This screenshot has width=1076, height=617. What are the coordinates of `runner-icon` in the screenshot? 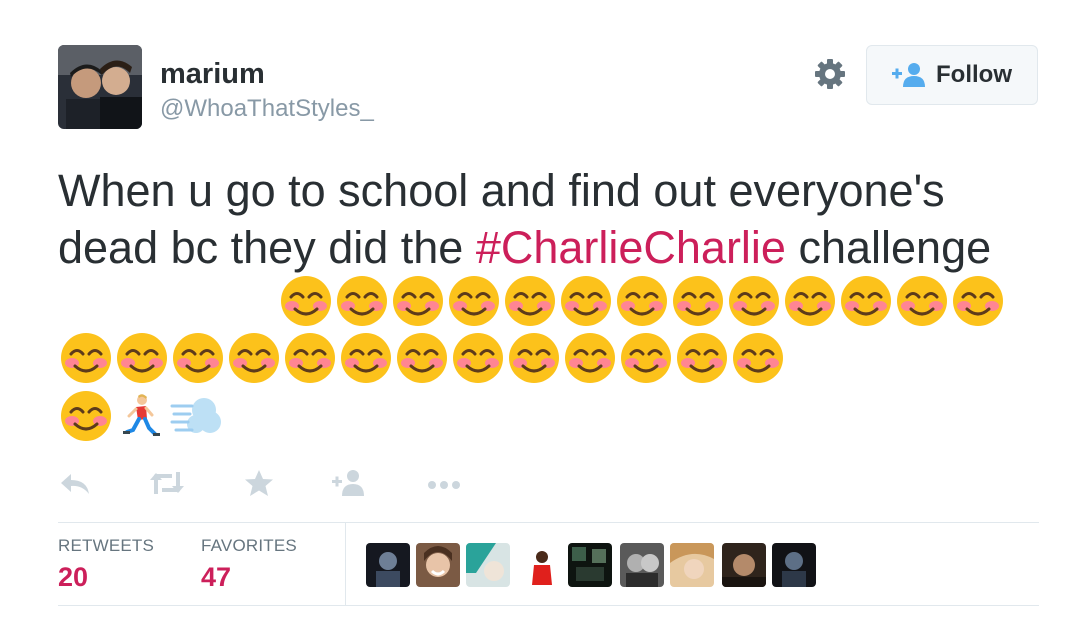 It's located at (141, 415).